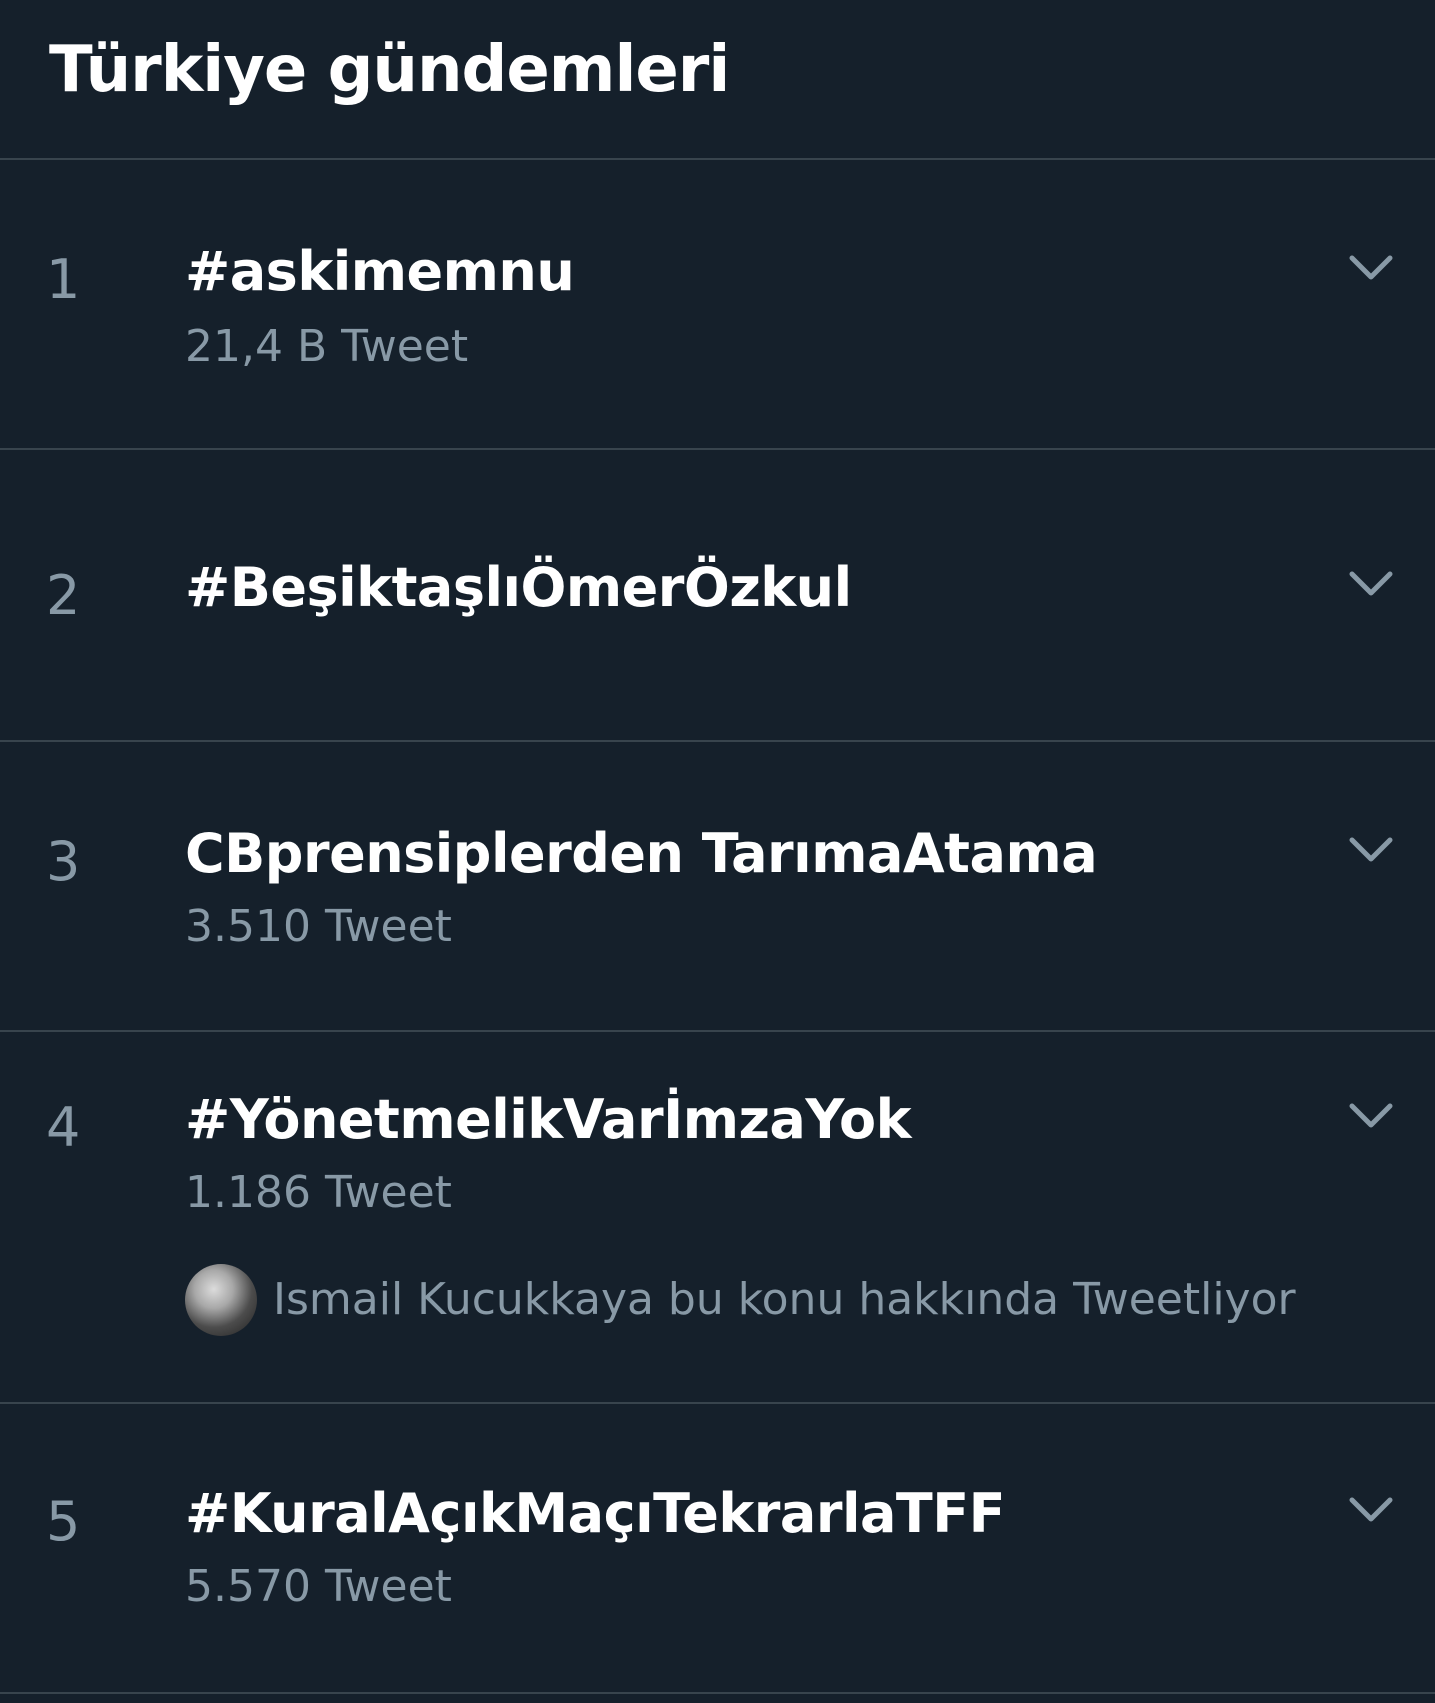 Image resolution: width=1435 pixels, height=1703 pixels. Describe the element at coordinates (63, 595) in the screenshot. I see `trend-rank: 2` at that location.